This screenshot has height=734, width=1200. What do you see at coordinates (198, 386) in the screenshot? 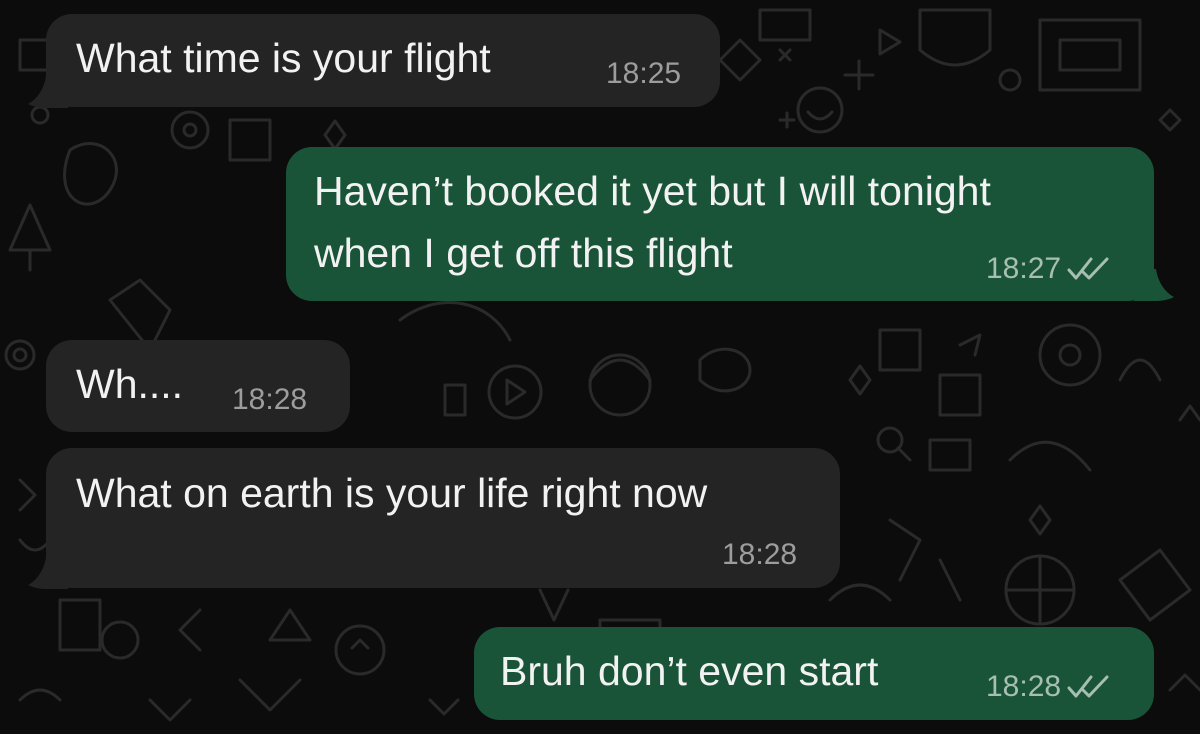
I see `message-bubble-incoming: Wh.... 18:28` at bounding box center [198, 386].